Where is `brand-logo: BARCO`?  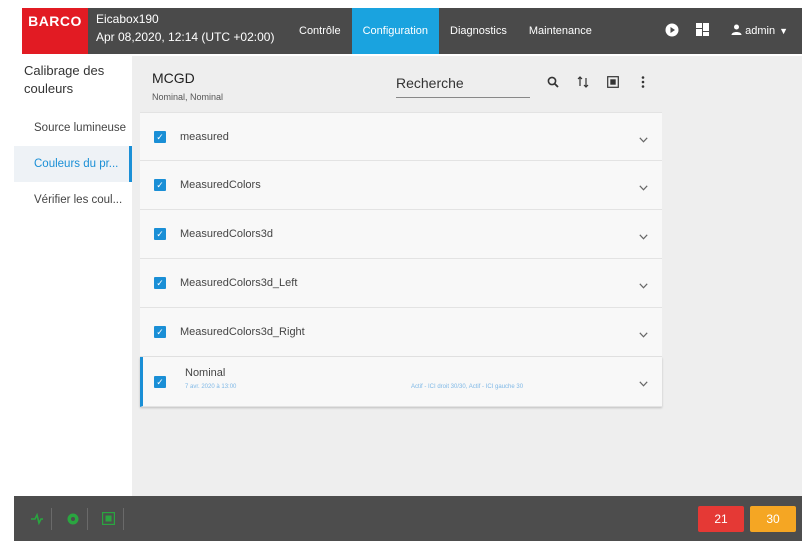
brand-logo: BARCO is located at coordinates (55, 31).